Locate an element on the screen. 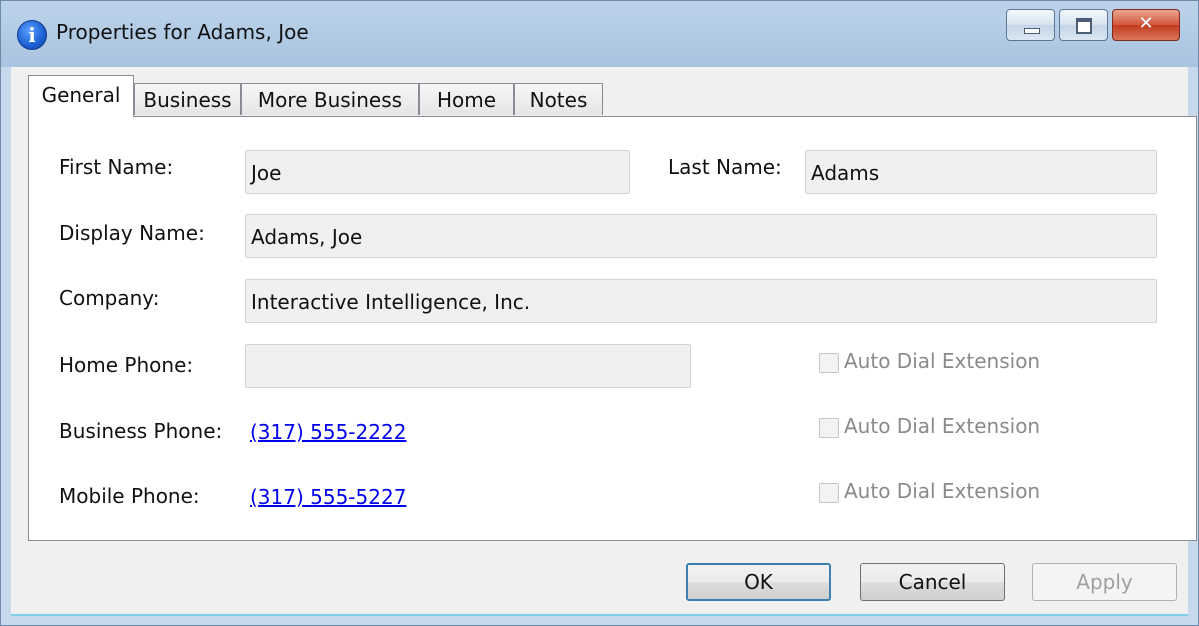 This screenshot has height=626, width=1199. tab-general: General is located at coordinates (81, 96).